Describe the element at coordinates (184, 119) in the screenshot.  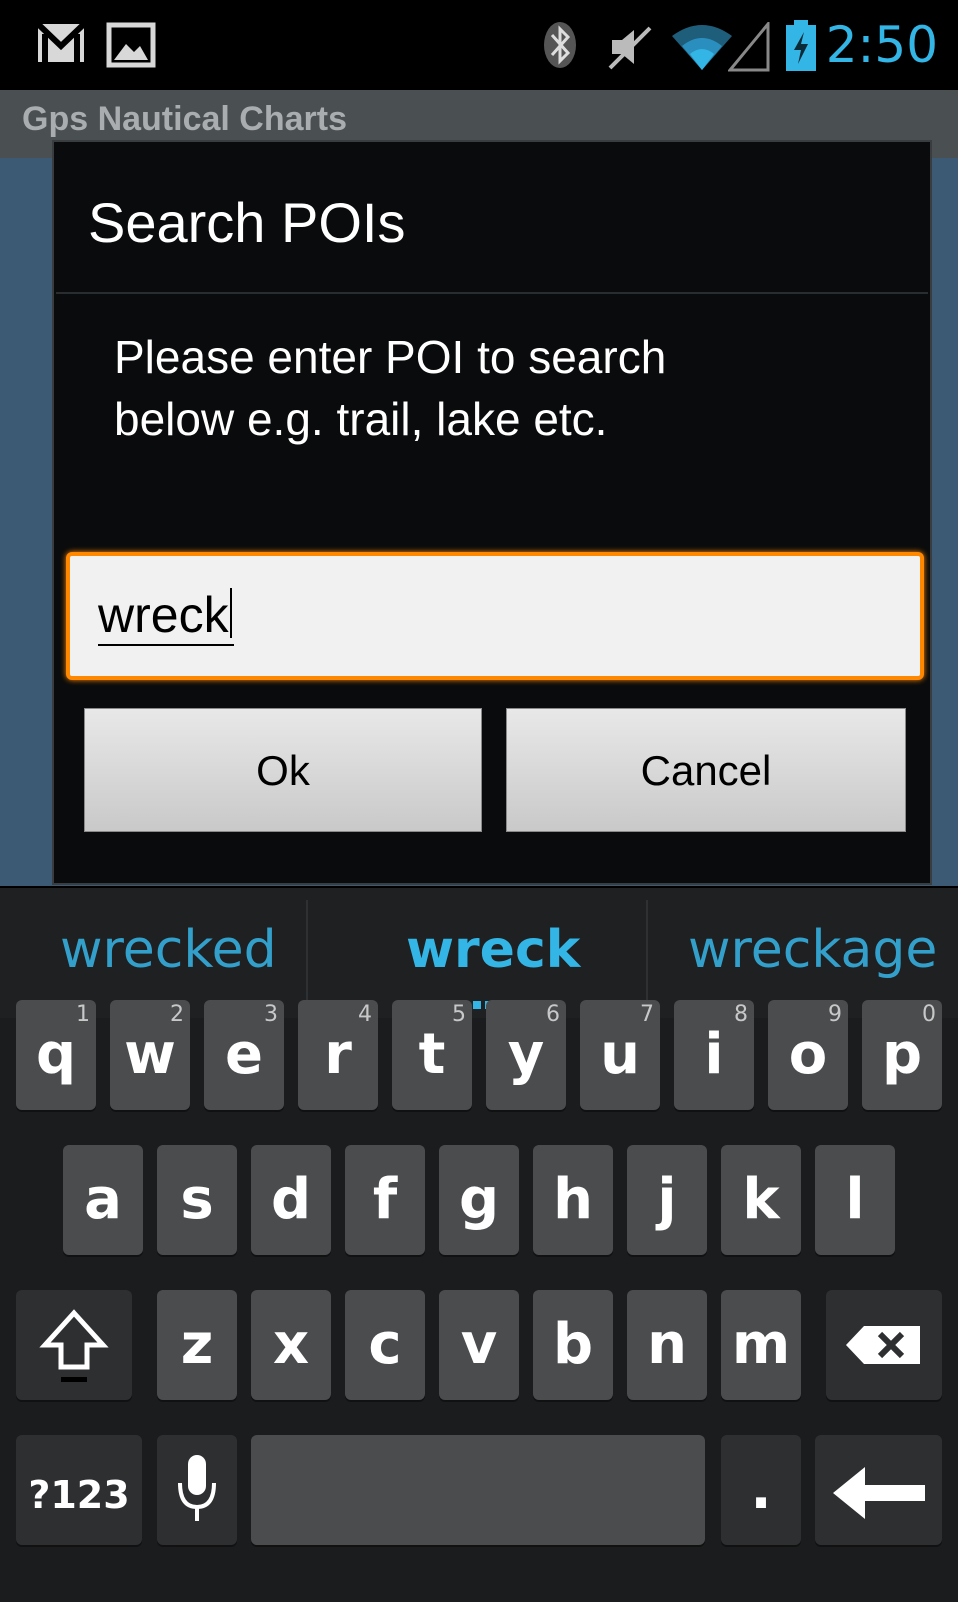
I see `app-title: Gps Nautical Charts` at that location.